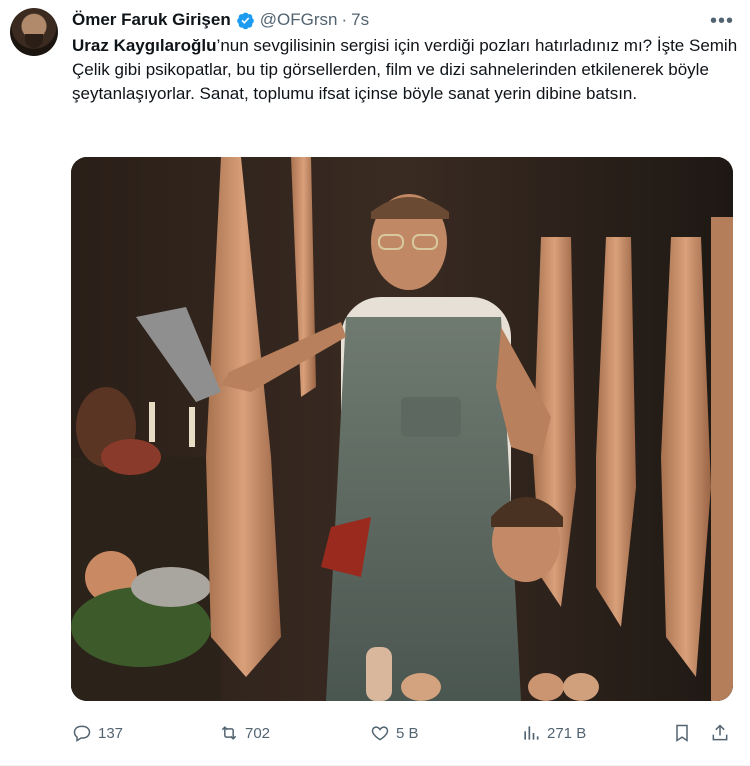  I want to click on share-button, so click(723, 733).